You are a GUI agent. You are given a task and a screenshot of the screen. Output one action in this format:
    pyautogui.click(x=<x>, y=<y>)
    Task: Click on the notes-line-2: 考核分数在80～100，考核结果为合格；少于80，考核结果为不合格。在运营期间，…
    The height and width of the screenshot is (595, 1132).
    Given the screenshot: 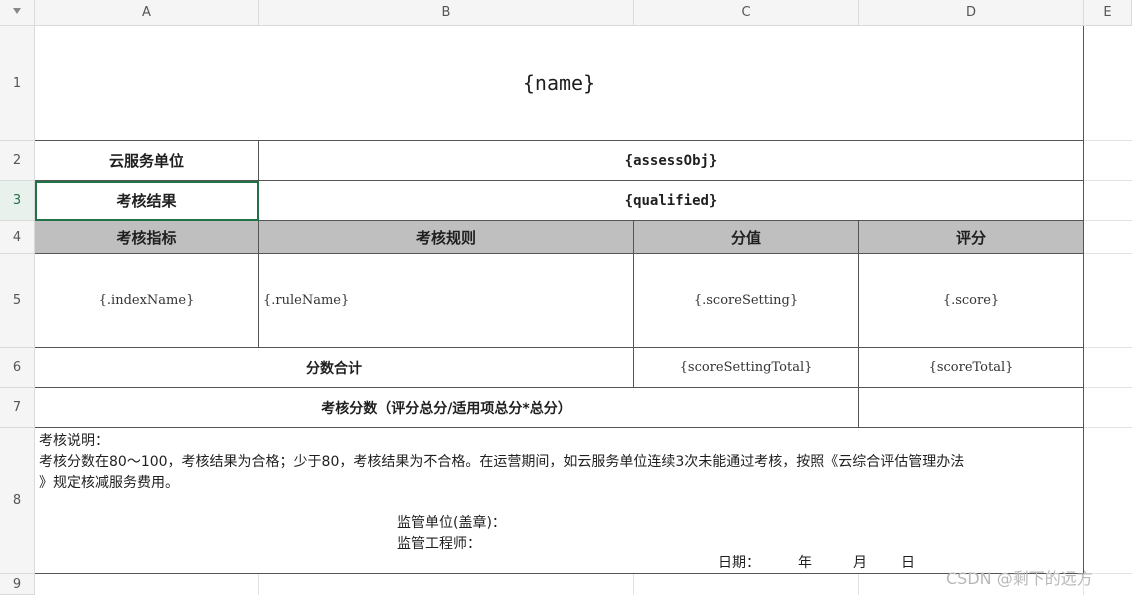 What is the action you would take?
    pyautogui.click(x=502, y=462)
    